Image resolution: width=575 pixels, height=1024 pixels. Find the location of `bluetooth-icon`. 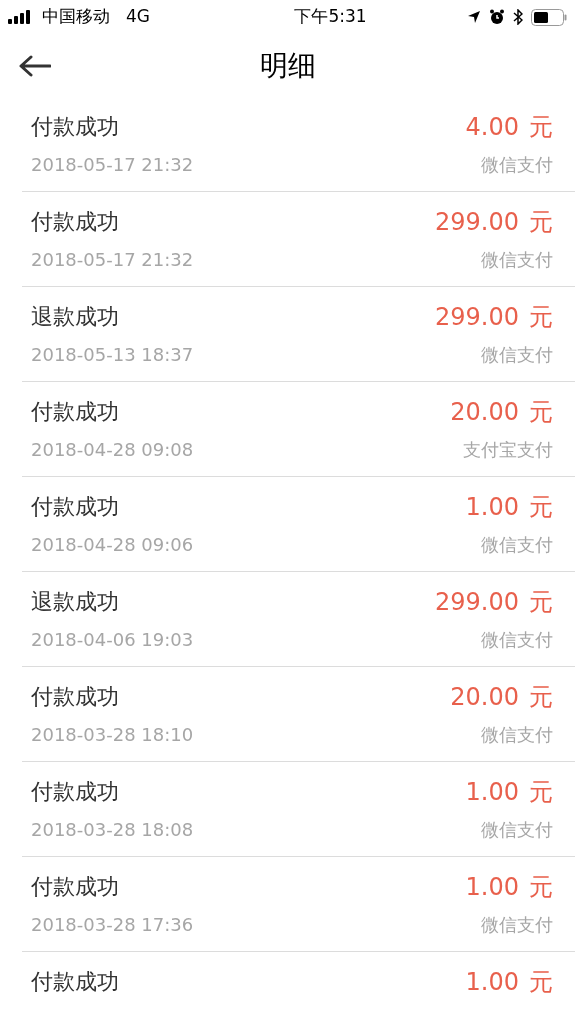

bluetooth-icon is located at coordinates (518, 17).